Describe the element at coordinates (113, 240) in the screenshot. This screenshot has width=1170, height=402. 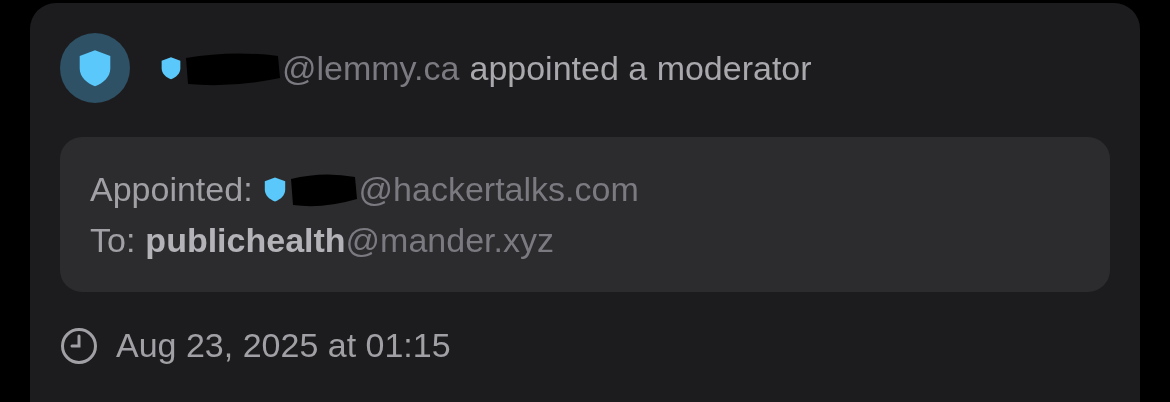
I see `to-label: To:` at that location.